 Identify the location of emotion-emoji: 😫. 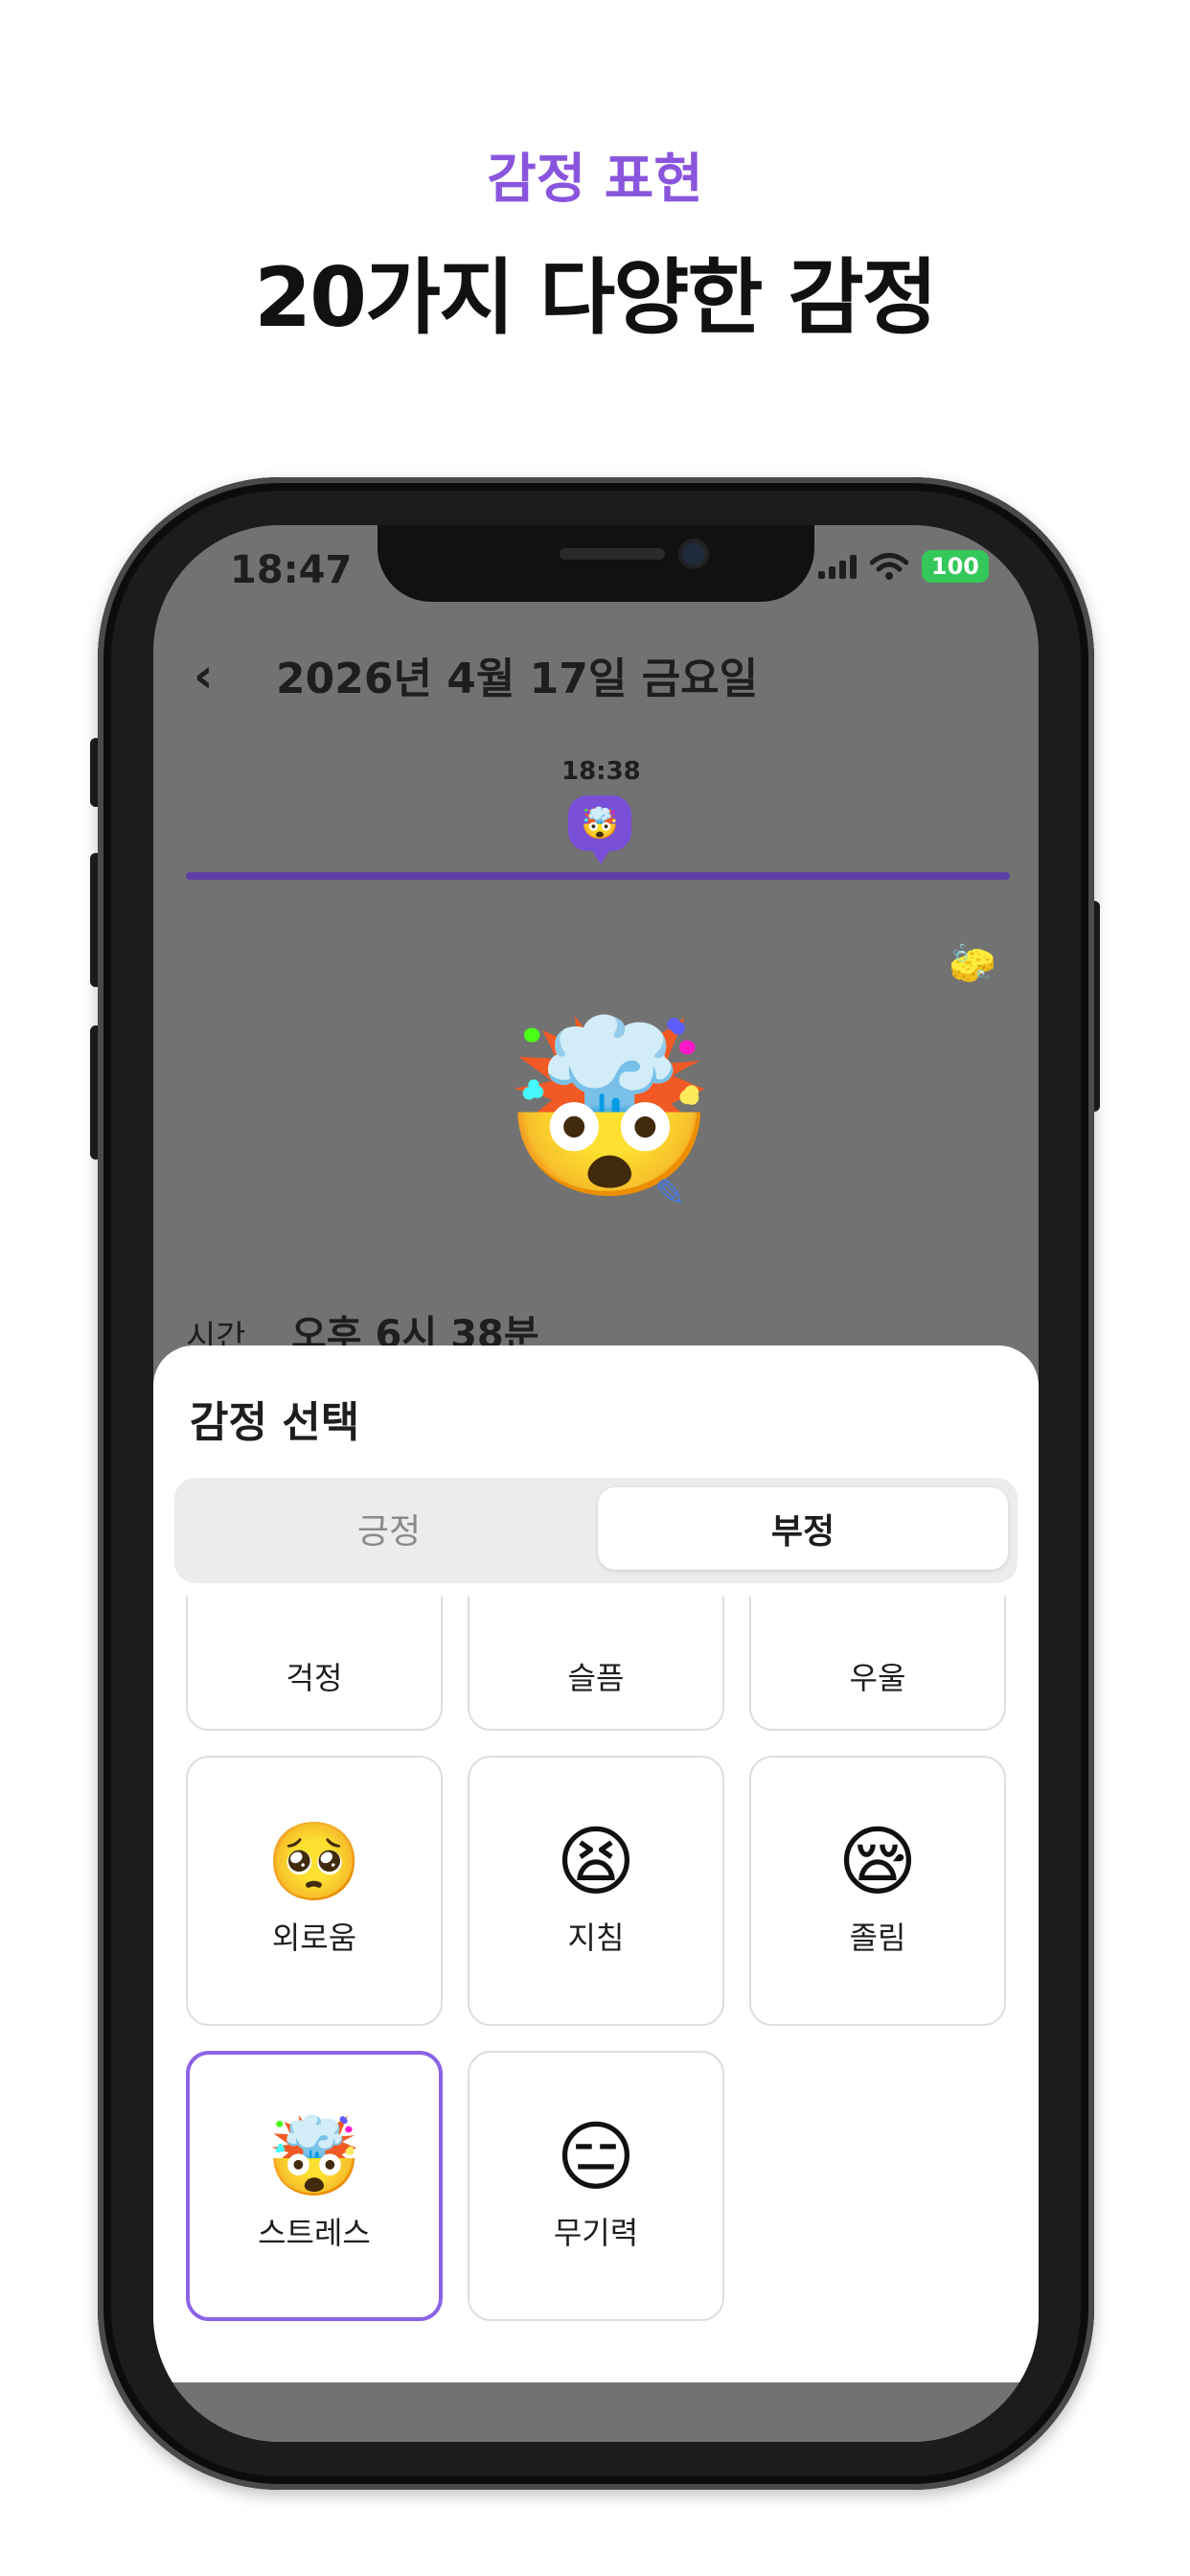
(596, 1861).